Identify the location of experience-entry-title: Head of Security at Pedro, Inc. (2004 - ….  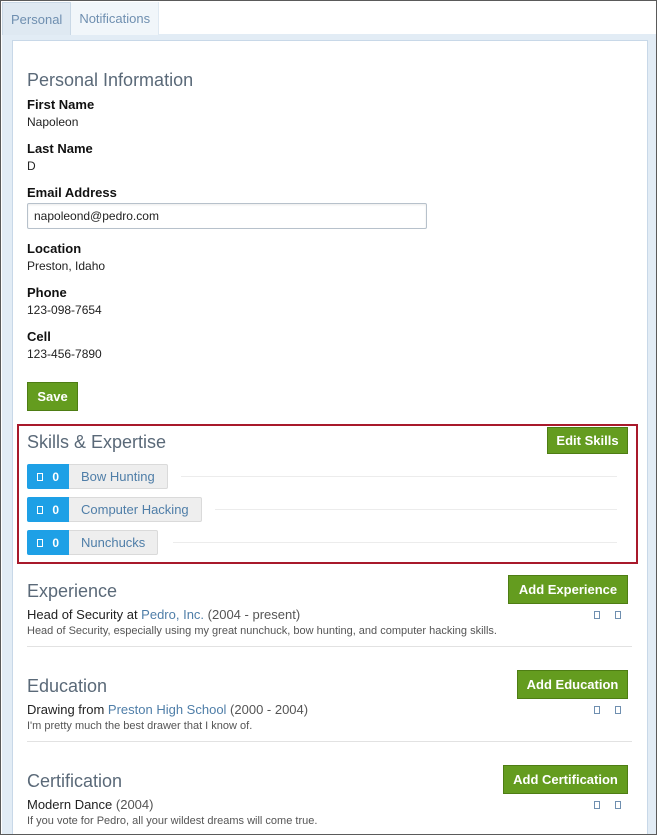
(163, 614).